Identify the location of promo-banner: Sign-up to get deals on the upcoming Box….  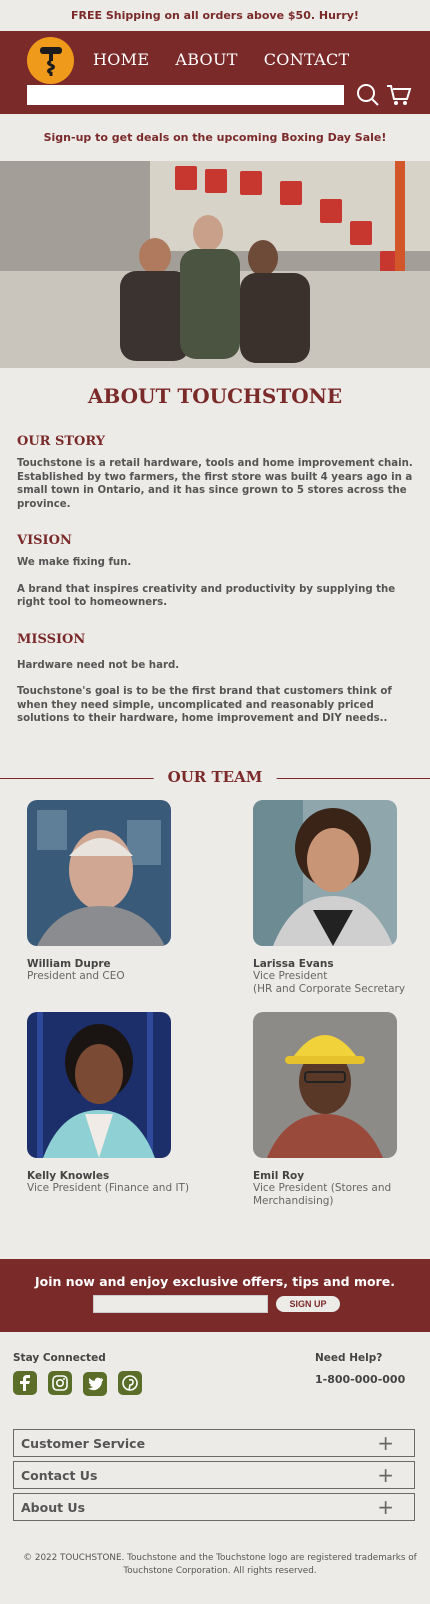
(215, 137).